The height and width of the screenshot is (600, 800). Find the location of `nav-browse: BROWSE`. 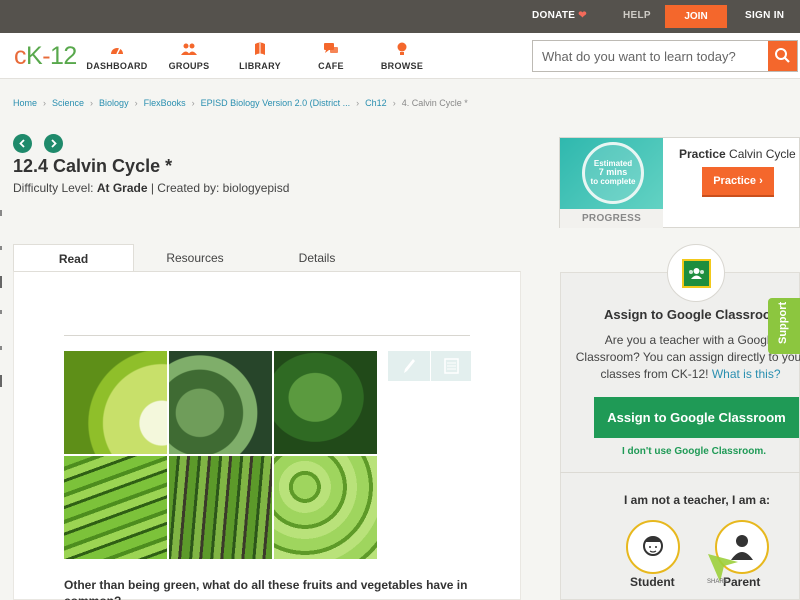

nav-browse: BROWSE is located at coordinates (402, 56).